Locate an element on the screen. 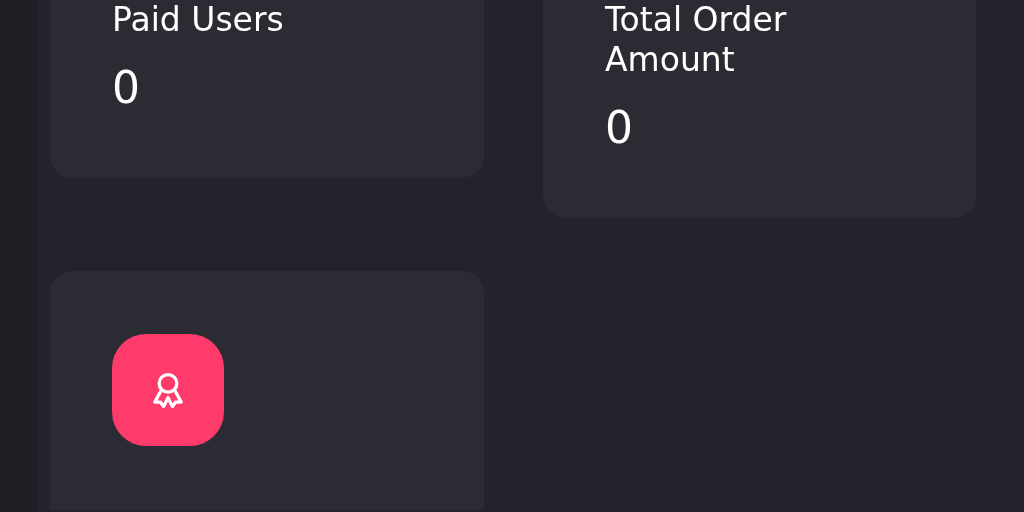  card-title: Paid Users is located at coordinates (198, 20).